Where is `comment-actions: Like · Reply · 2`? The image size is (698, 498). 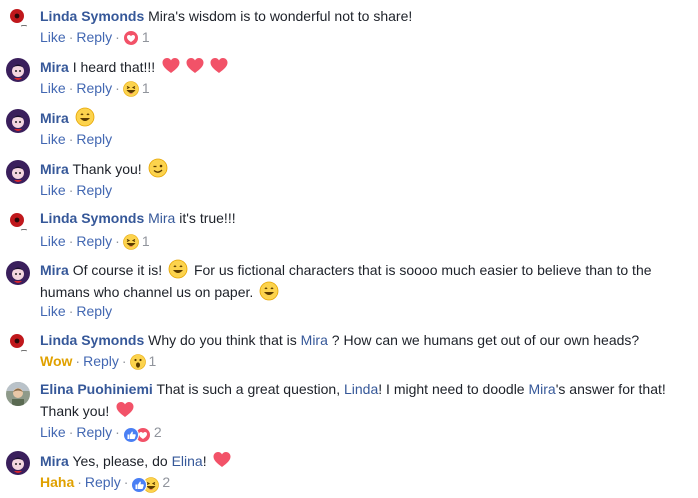
comment-actions: Like · Reply · 2 is located at coordinates (101, 432).